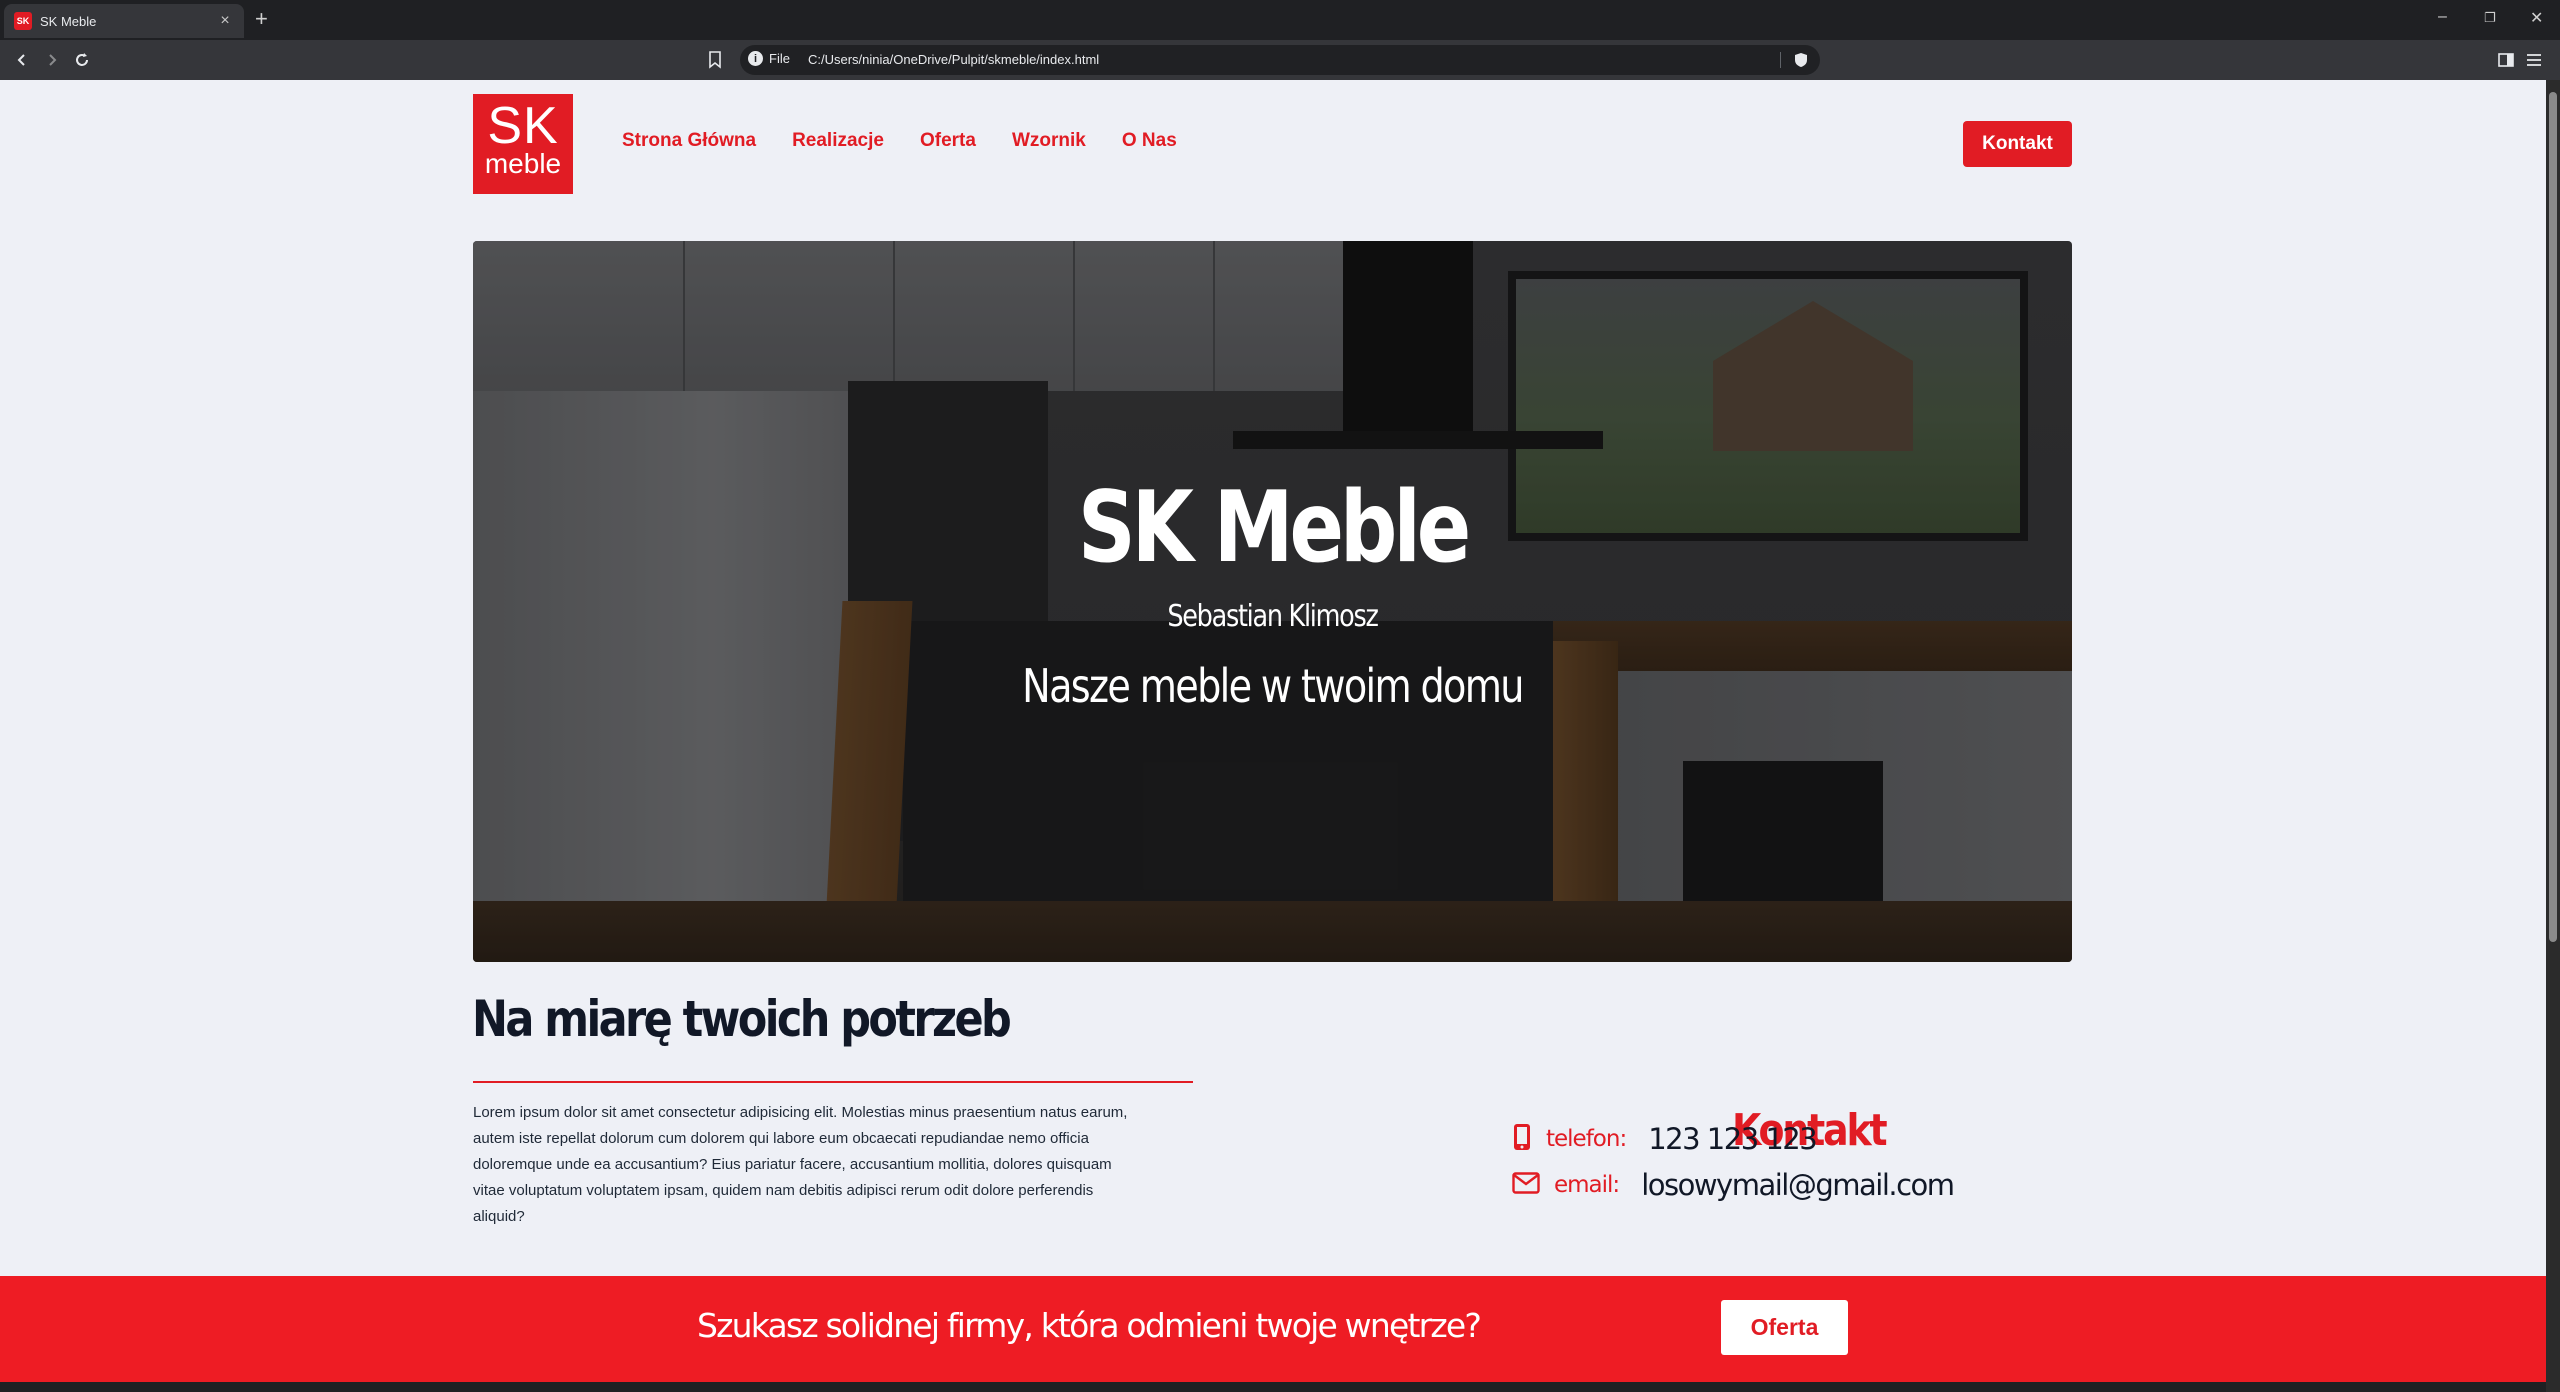 This screenshot has height=1392, width=2560. Describe the element at coordinates (2442, 17) in the screenshot. I see `minimize-icon: –` at that location.